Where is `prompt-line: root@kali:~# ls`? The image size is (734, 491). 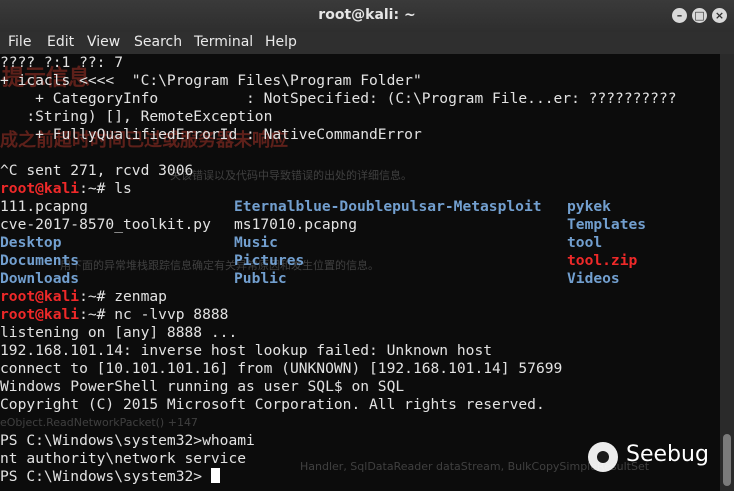 prompt-line: root@kali:~# ls is located at coordinates (66, 189).